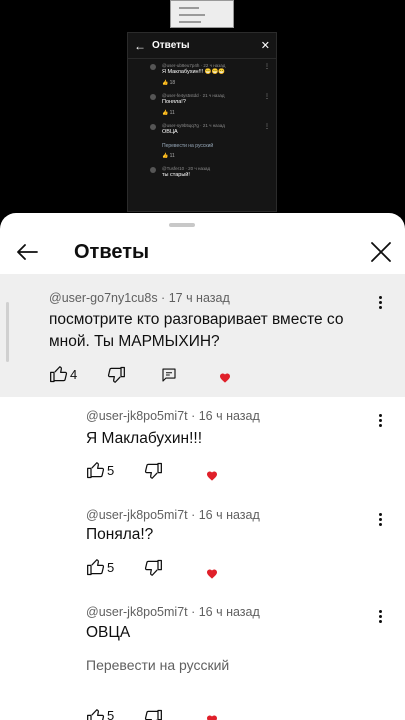 This screenshot has width=405, height=720. I want to click on reply-button, so click(169, 375).